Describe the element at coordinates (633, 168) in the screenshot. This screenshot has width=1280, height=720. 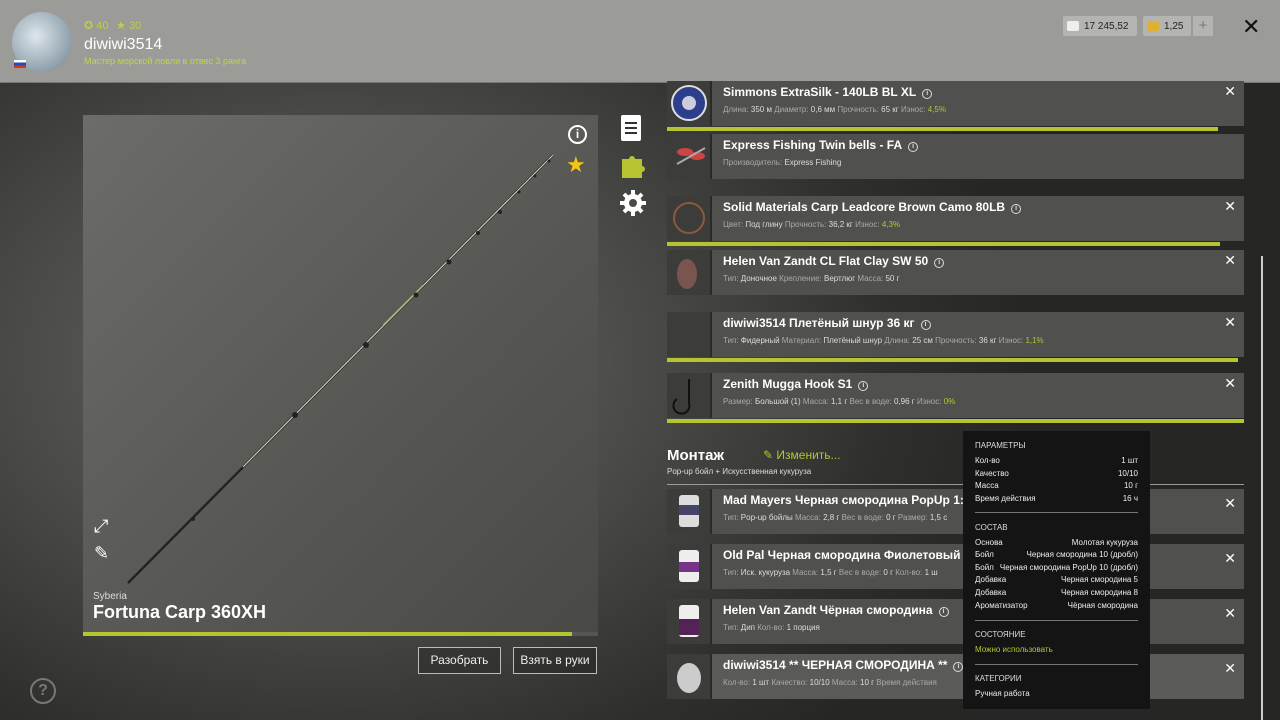
I see `puzzle-icon` at that location.